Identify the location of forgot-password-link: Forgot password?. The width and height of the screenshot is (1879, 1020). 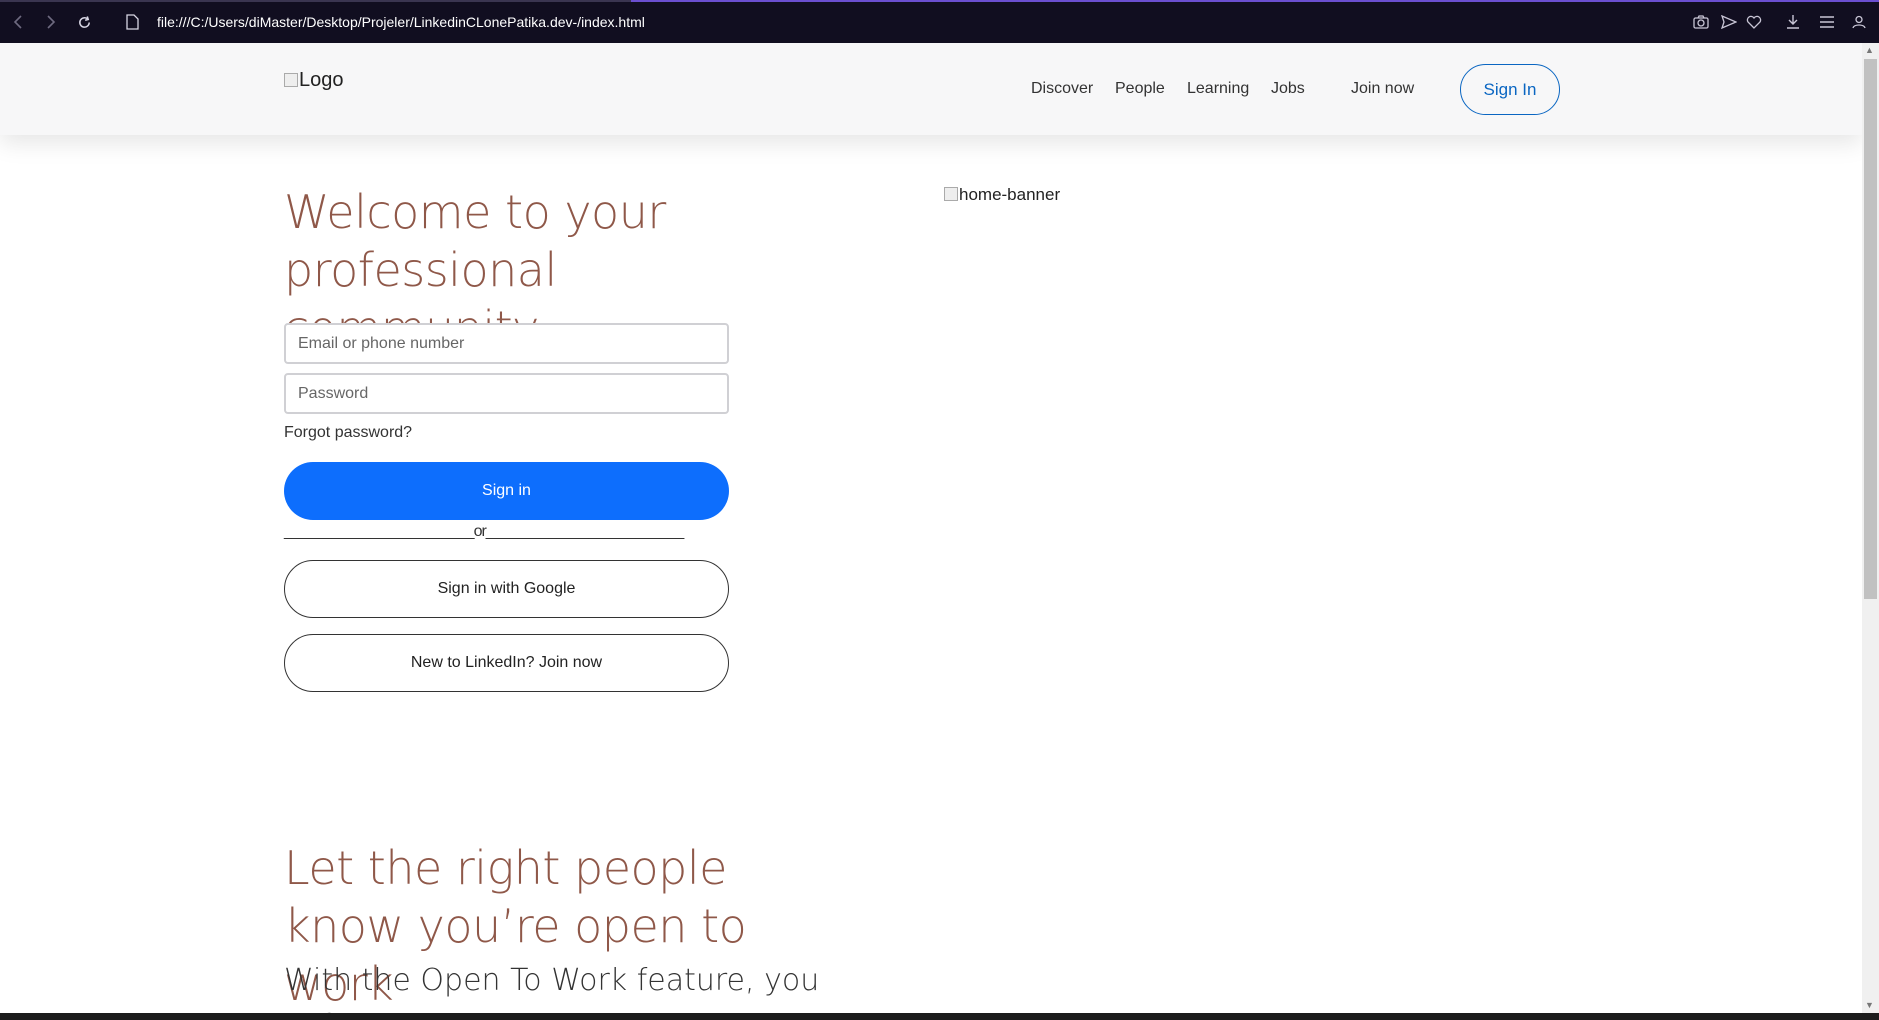
(348, 433).